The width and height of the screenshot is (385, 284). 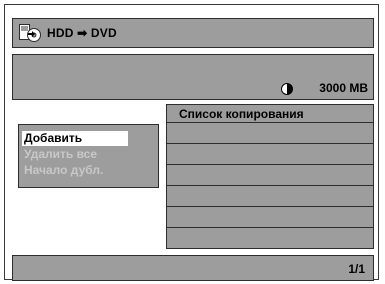 What do you see at coordinates (30, 33) in the screenshot?
I see `hdd-to-dvd-icon` at bounding box center [30, 33].